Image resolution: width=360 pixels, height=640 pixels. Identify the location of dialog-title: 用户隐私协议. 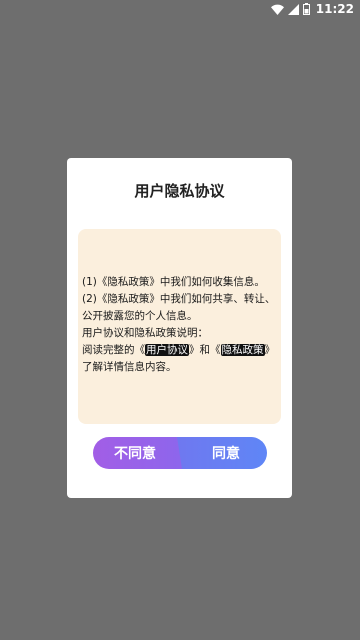
(179, 191).